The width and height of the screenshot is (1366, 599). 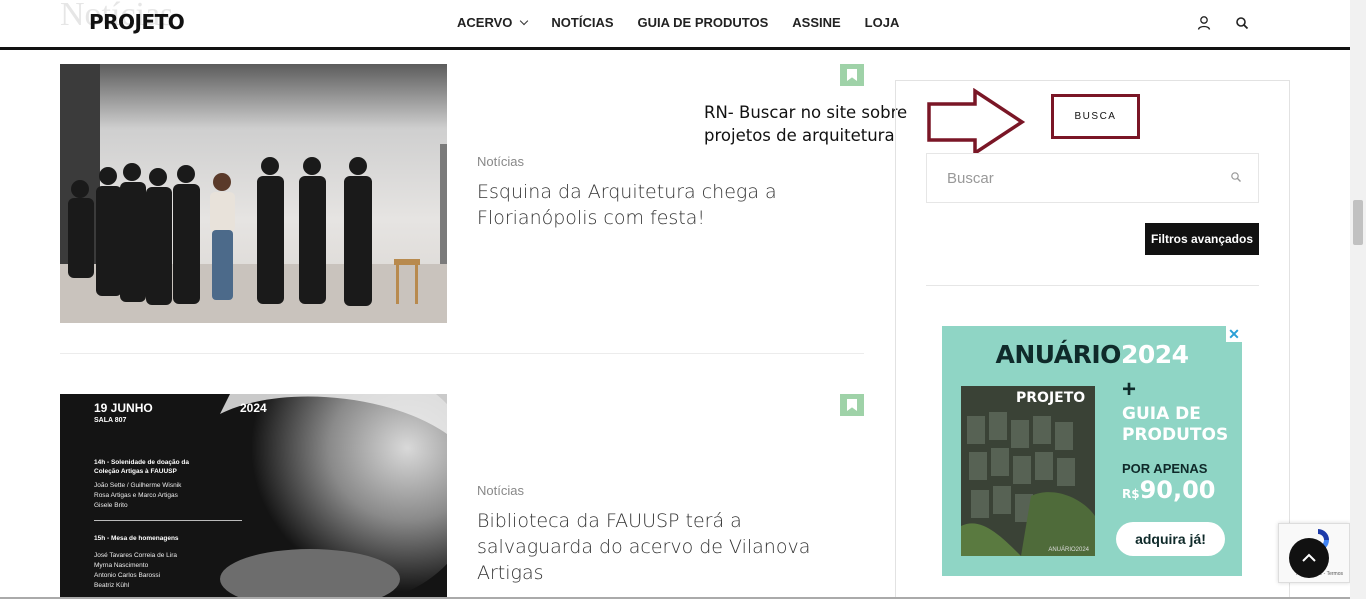 I want to click on poster-room: SALA 807, so click(x=110, y=420).